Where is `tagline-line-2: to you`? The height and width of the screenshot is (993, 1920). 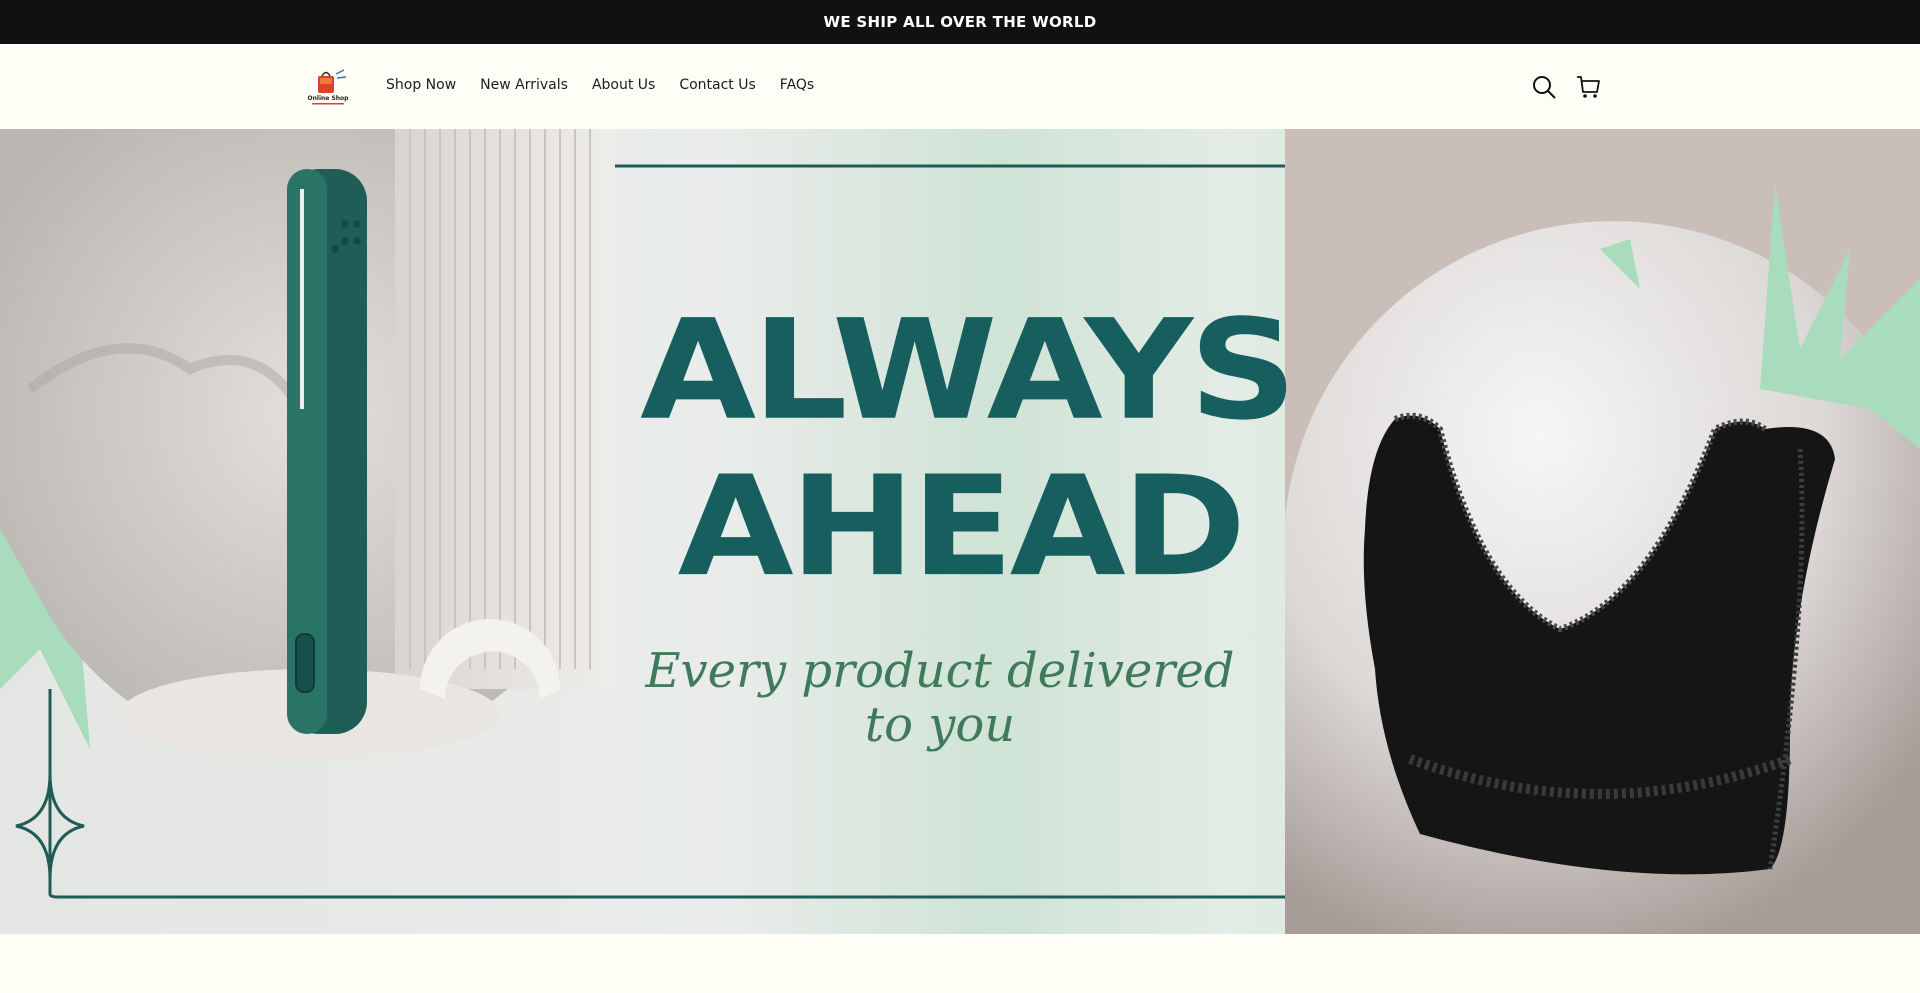 tagline-line-2: to you is located at coordinates (940, 725).